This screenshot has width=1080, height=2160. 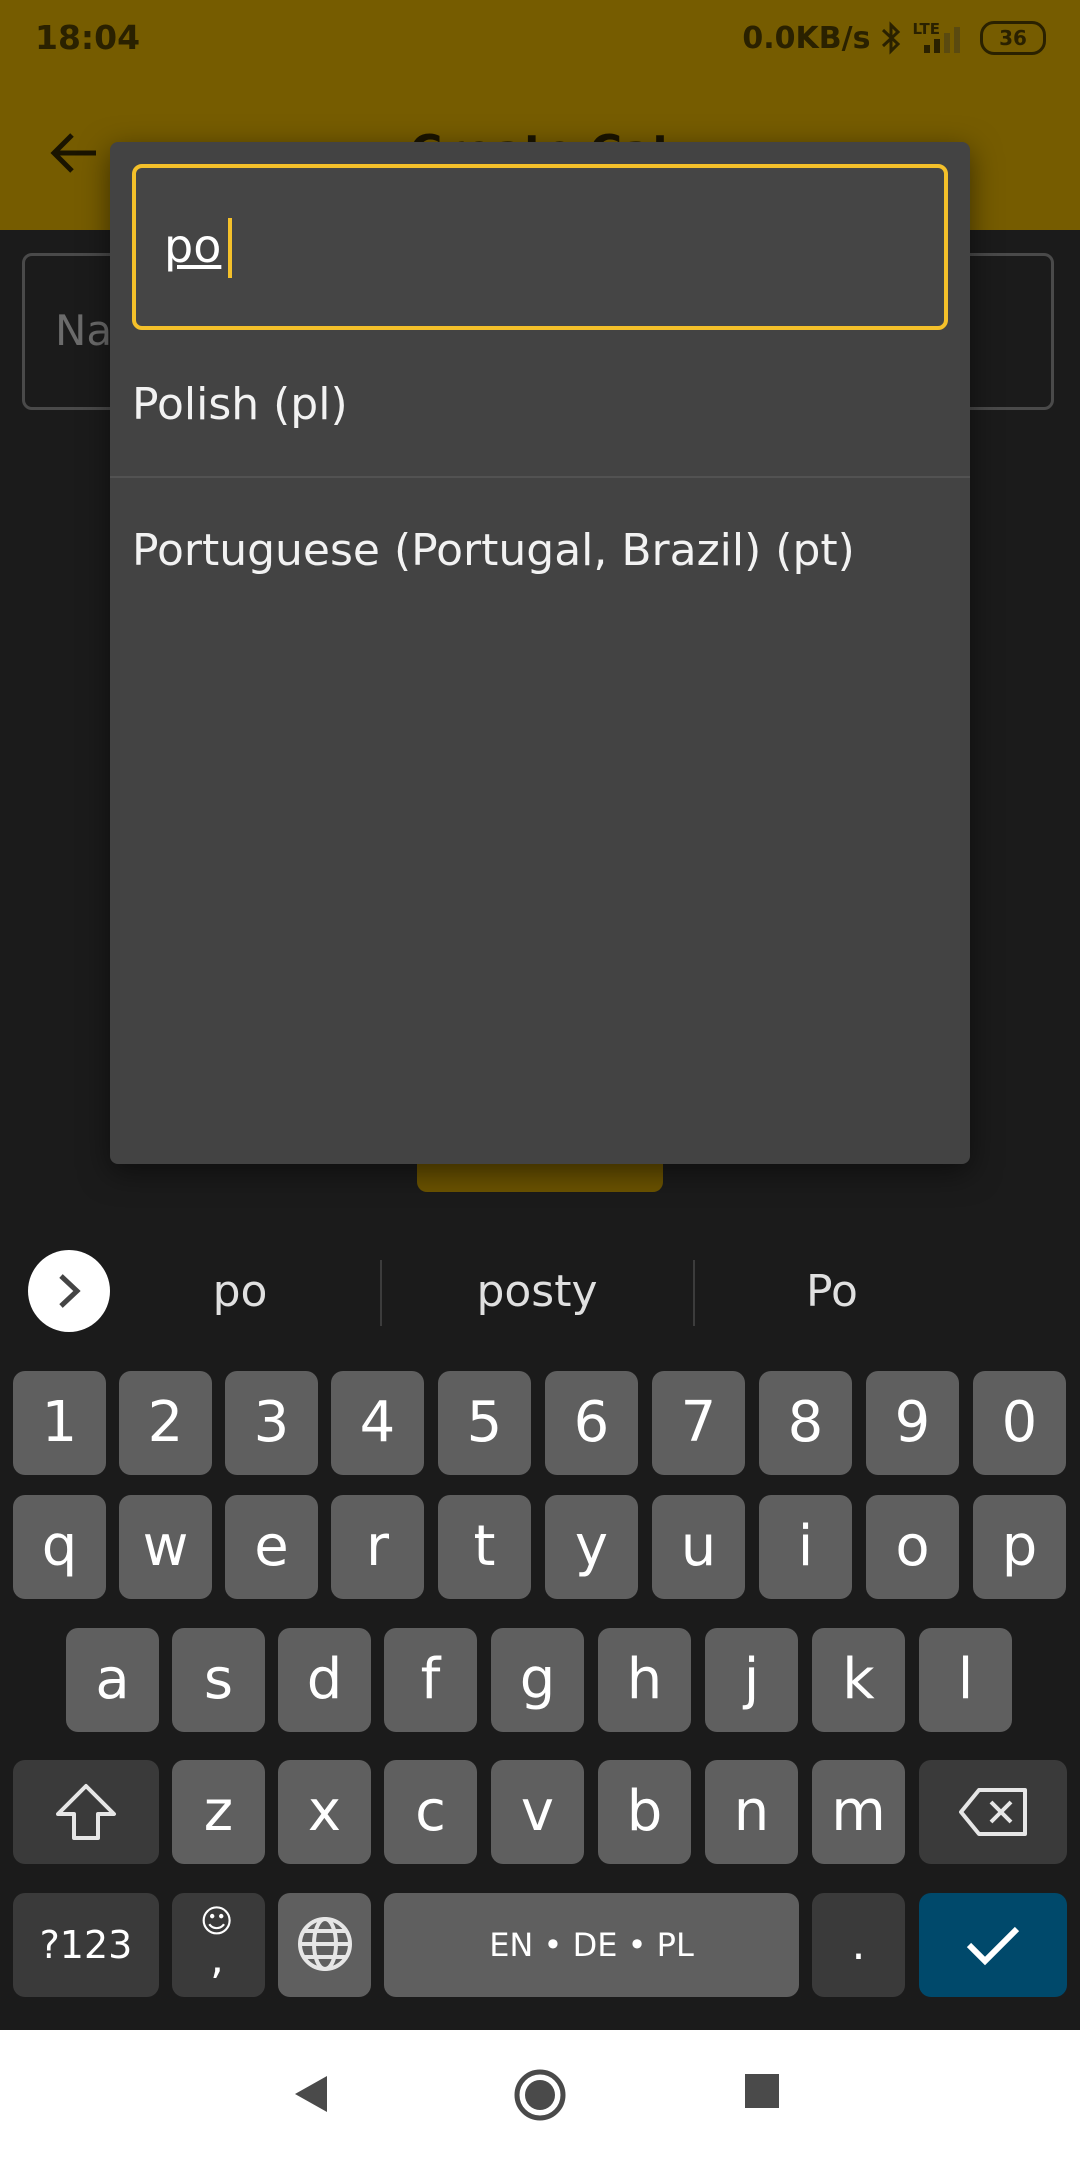 I want to click on nav-recents-icon, so click(x=762, y=2091).